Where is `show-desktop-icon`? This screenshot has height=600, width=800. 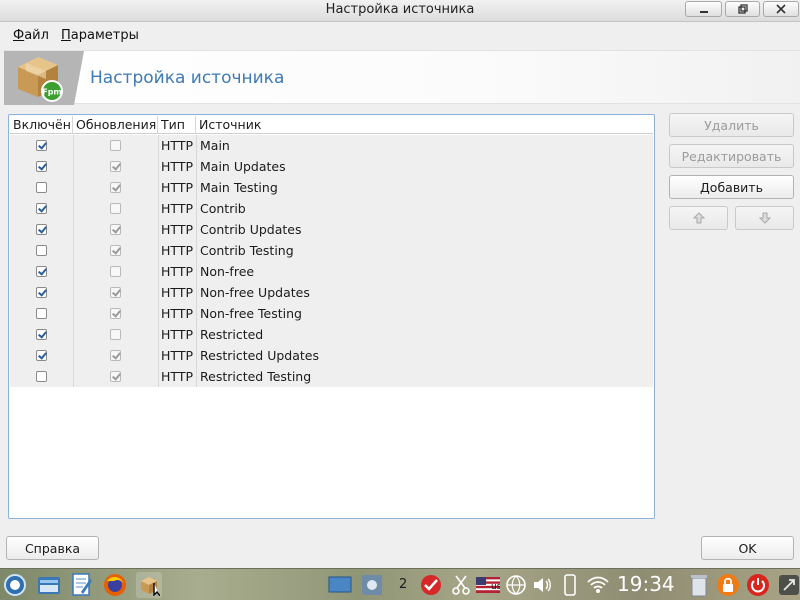
show-desktop-icon is located at coordinates (788, 585).